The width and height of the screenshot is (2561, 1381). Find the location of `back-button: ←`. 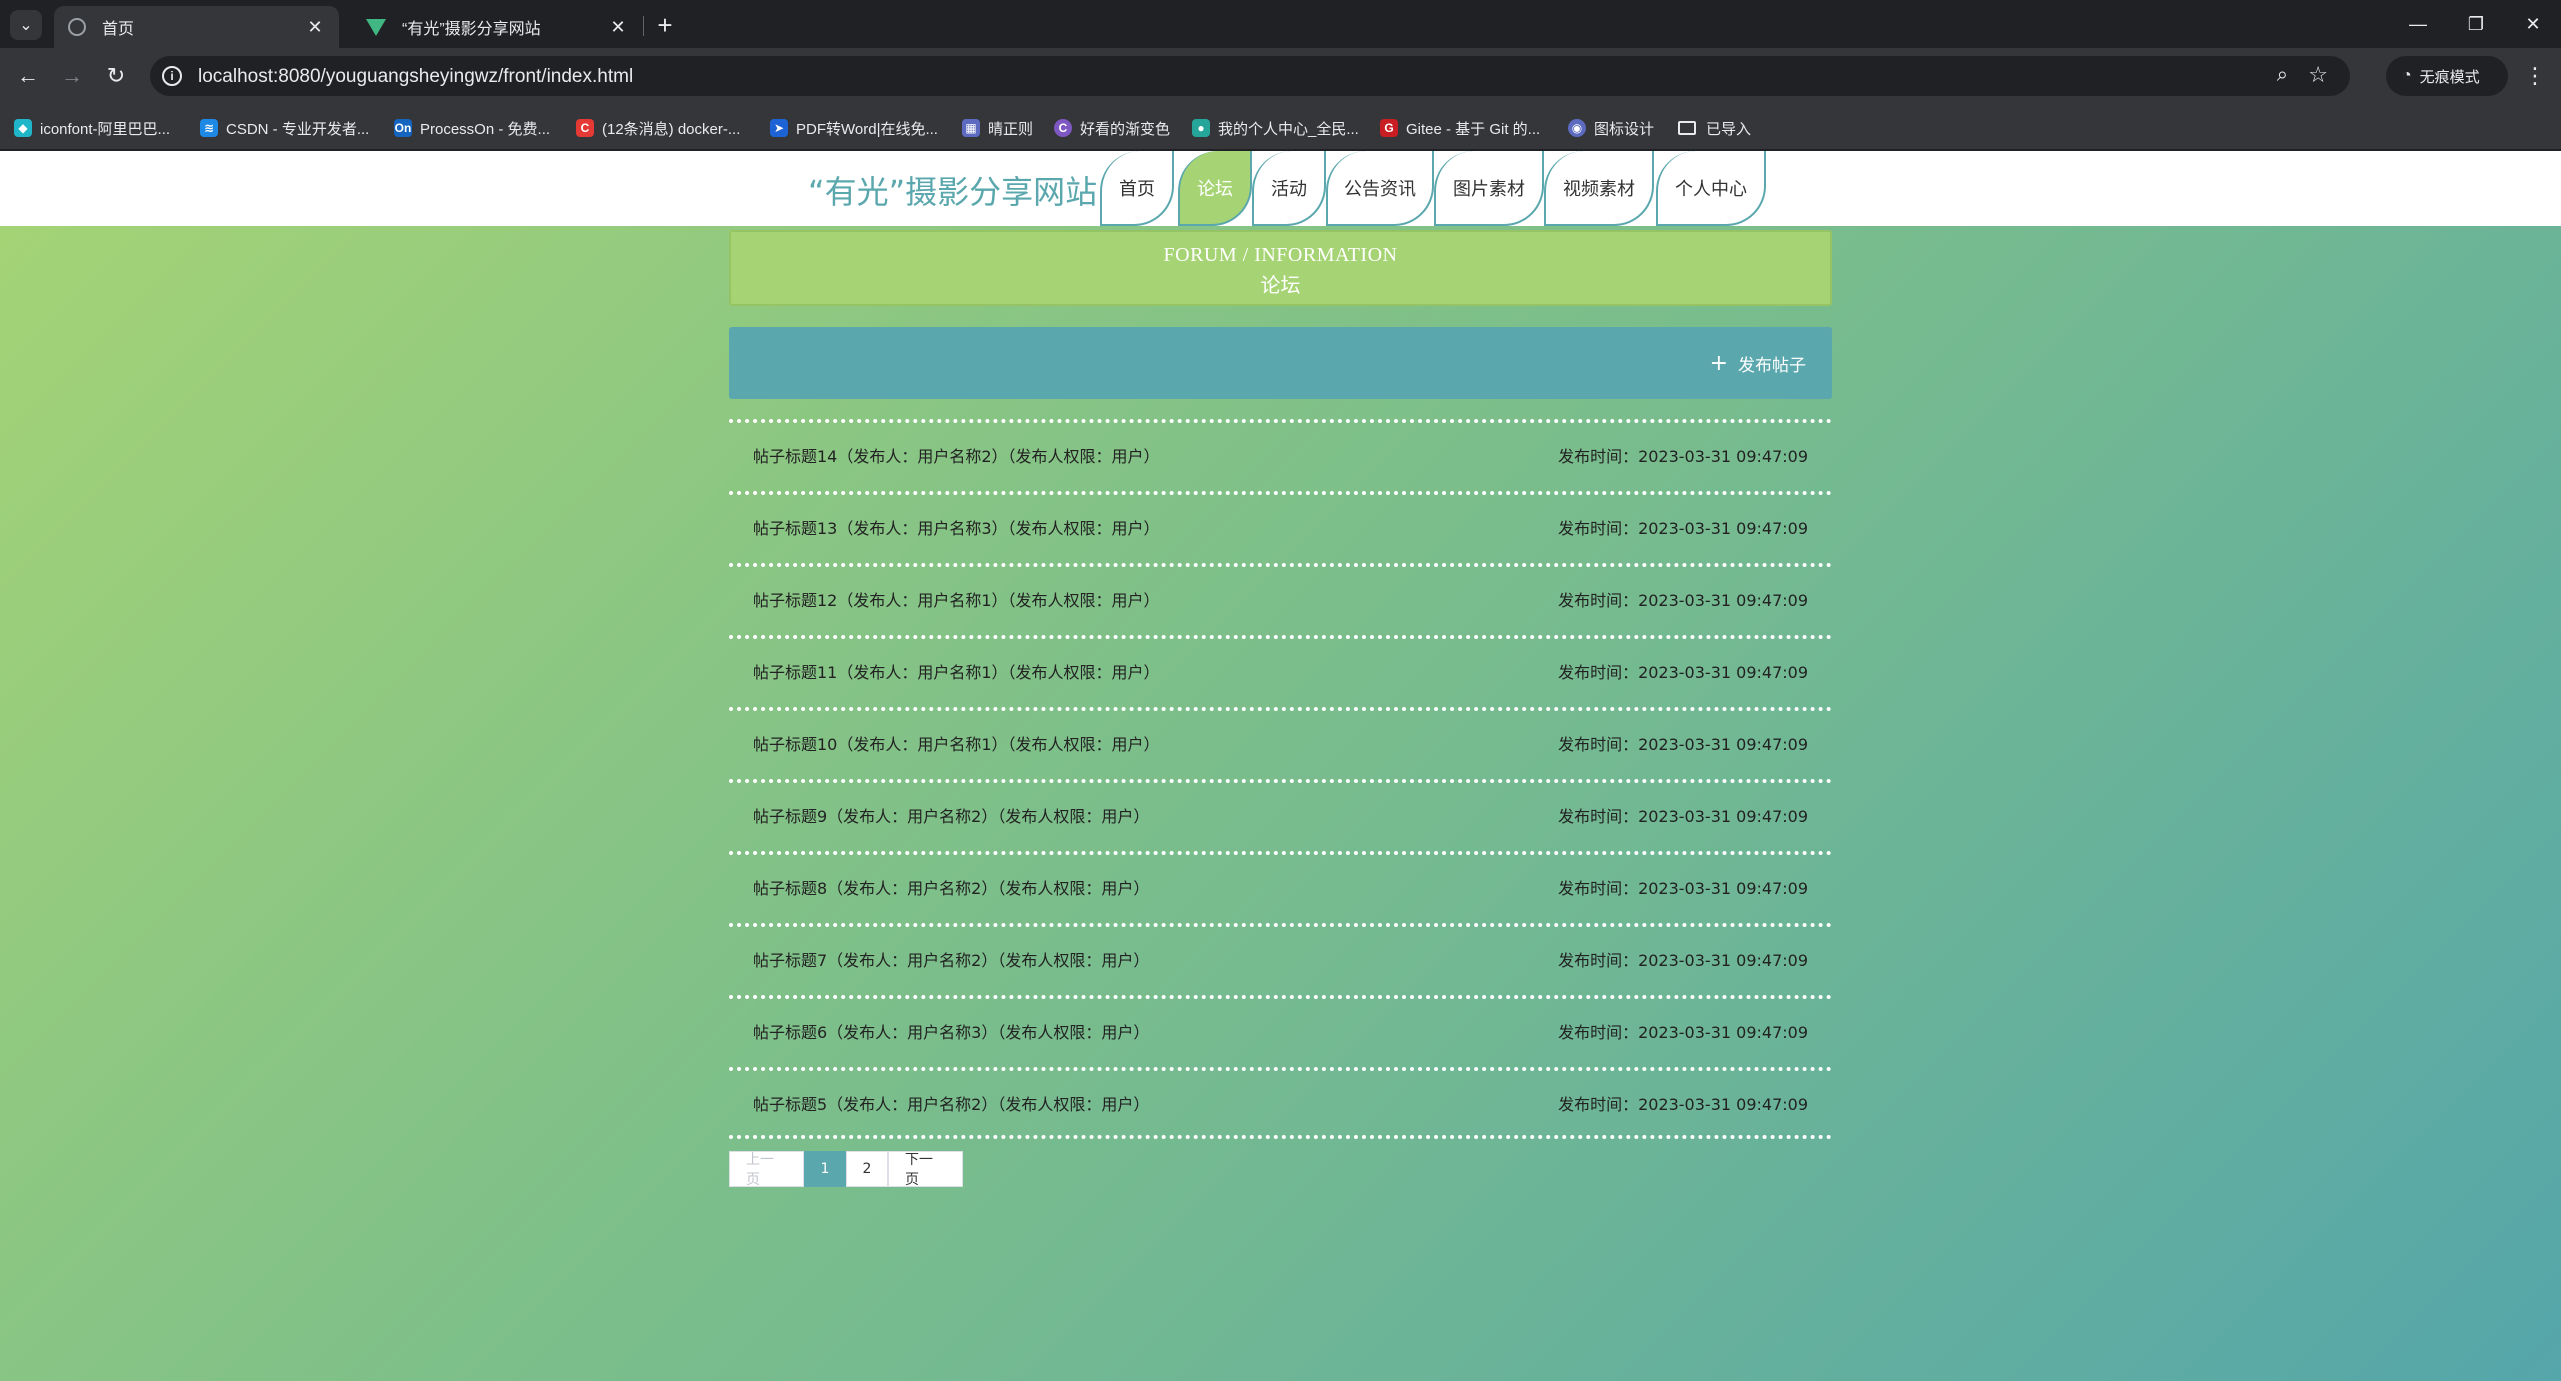

back-button: ← is located at coordinates (28, 76).